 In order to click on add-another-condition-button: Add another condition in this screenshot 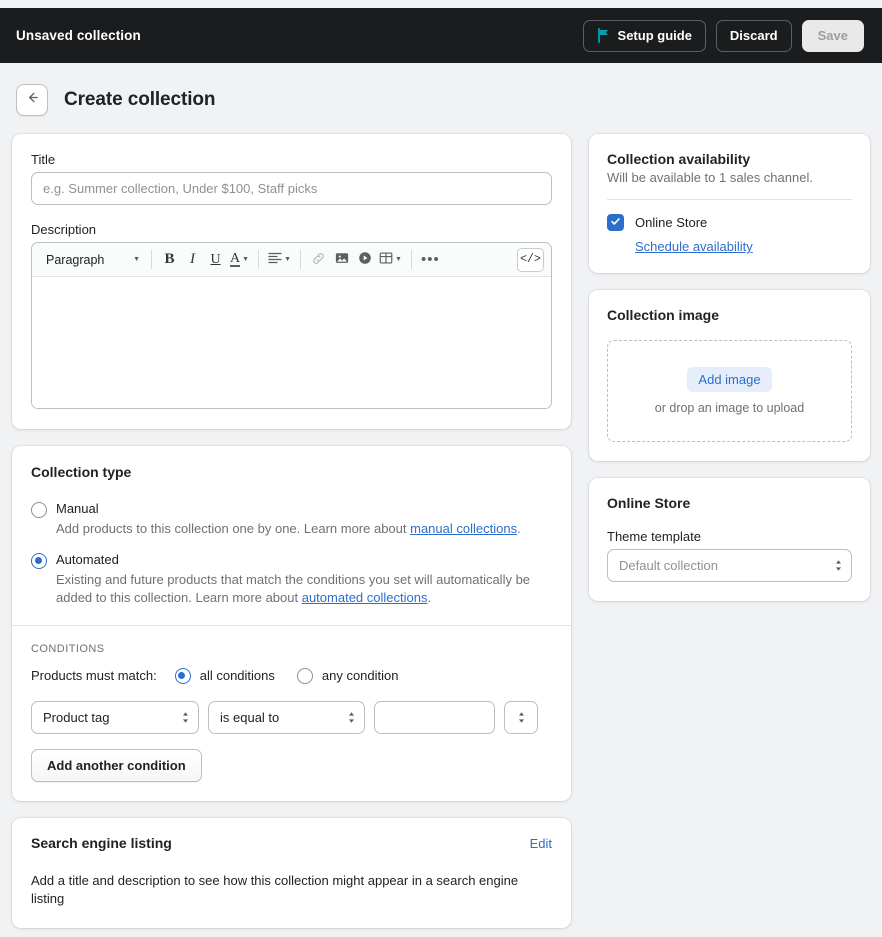, I will do `click(116, 765)`.